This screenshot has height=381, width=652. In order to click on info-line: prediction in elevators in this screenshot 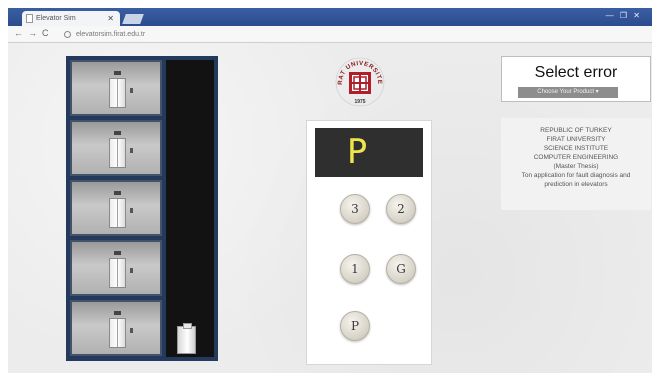, I will do `click(576, 184)`.